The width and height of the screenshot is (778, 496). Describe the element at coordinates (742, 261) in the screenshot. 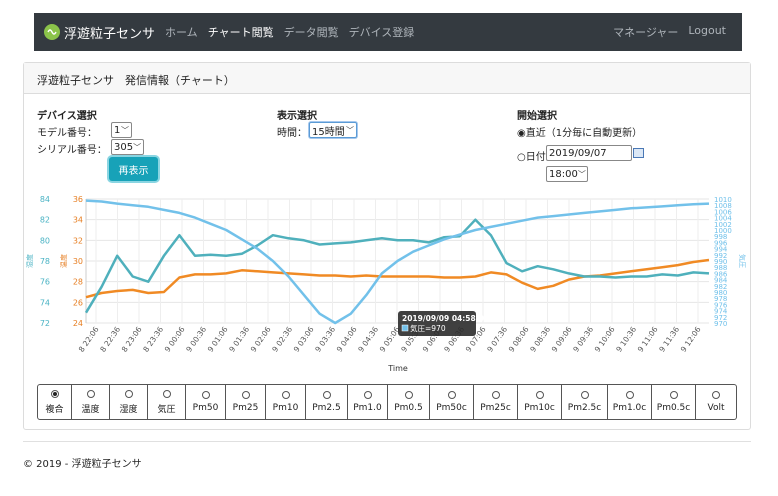

I see `y-axis-title: 気圧` at that location.